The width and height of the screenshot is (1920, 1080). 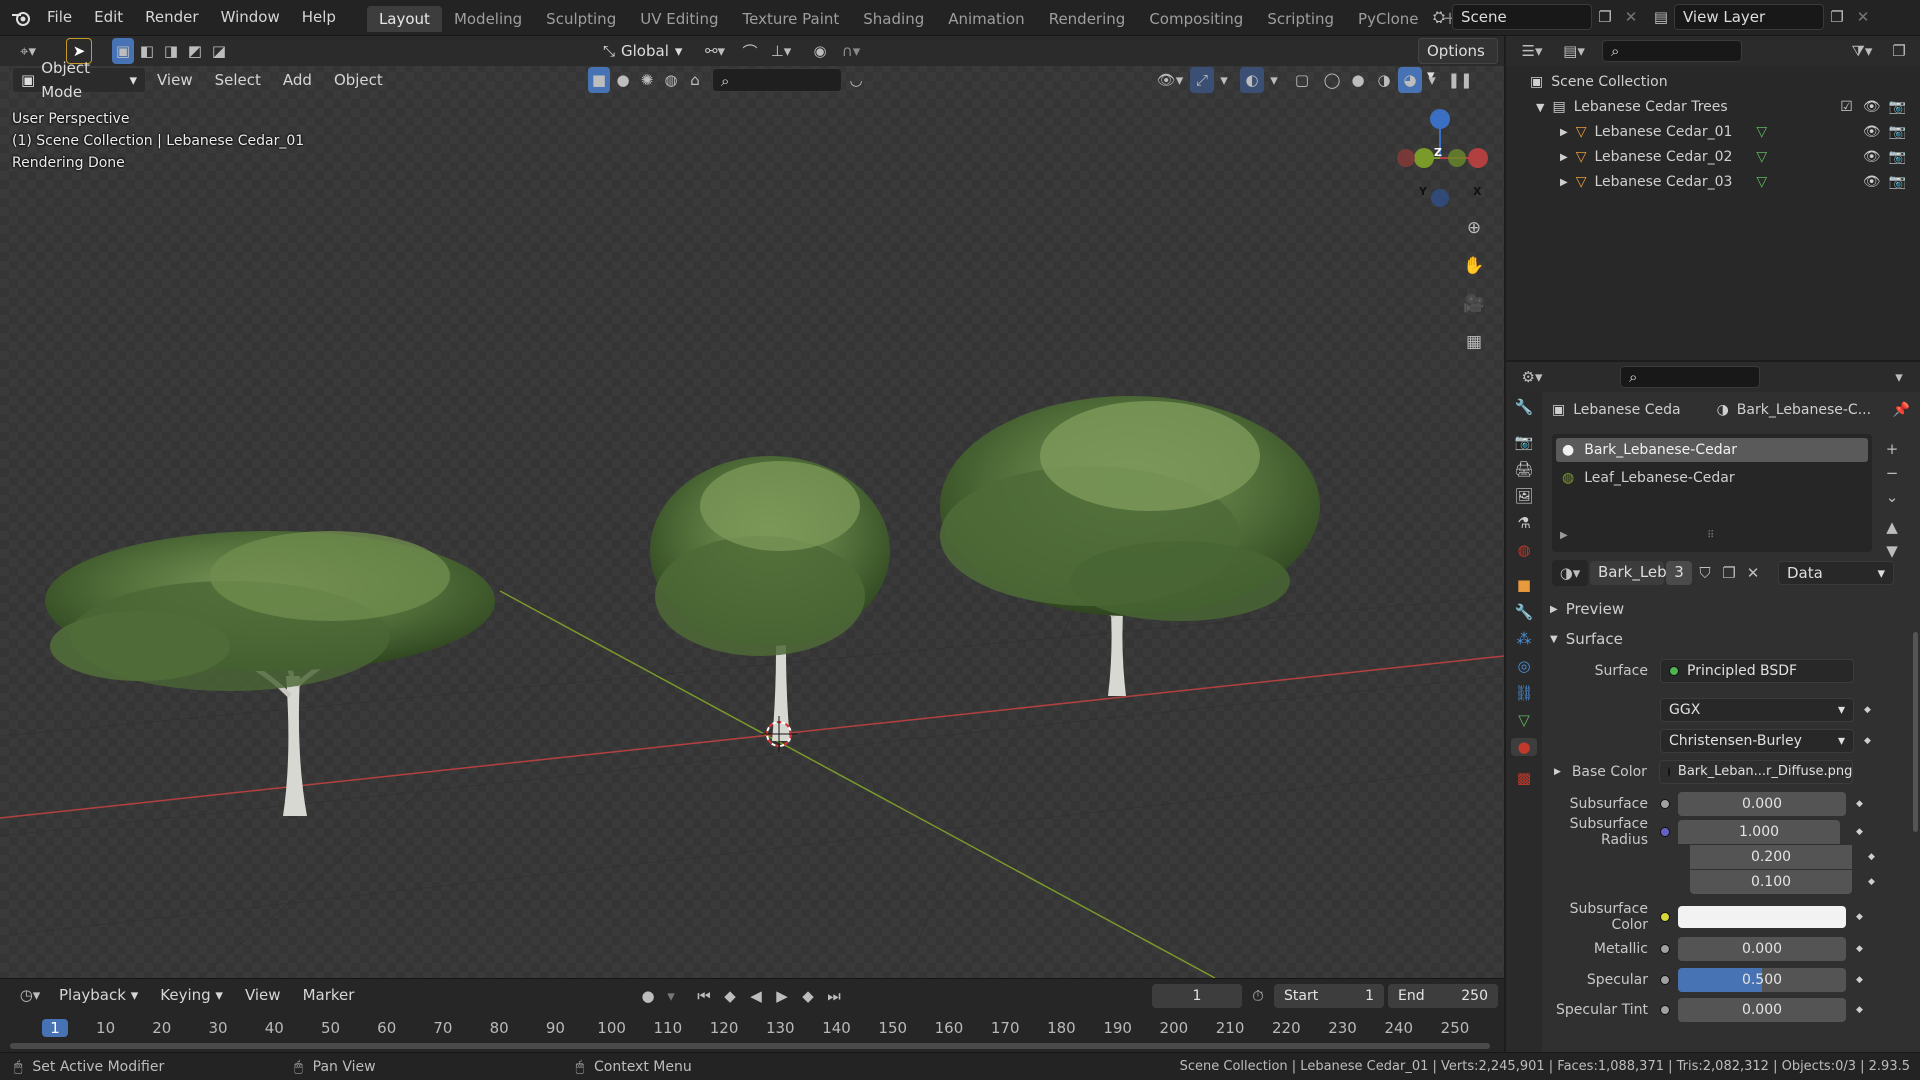 I want to click on scene-icon: ⛭, so click(x=1439, y=17).